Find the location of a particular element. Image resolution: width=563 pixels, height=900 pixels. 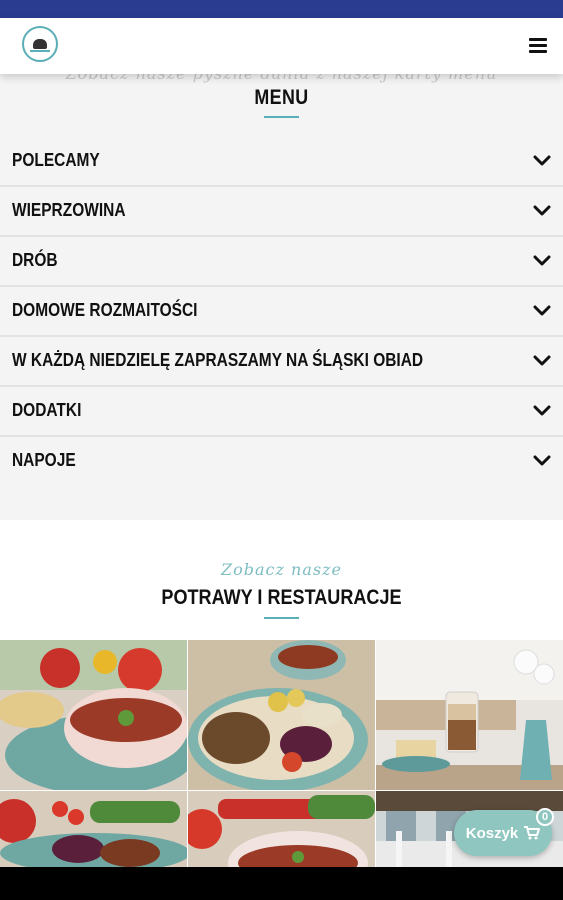

menu-category-polecamy: POLECAMY is located at coordinates (281, 162).